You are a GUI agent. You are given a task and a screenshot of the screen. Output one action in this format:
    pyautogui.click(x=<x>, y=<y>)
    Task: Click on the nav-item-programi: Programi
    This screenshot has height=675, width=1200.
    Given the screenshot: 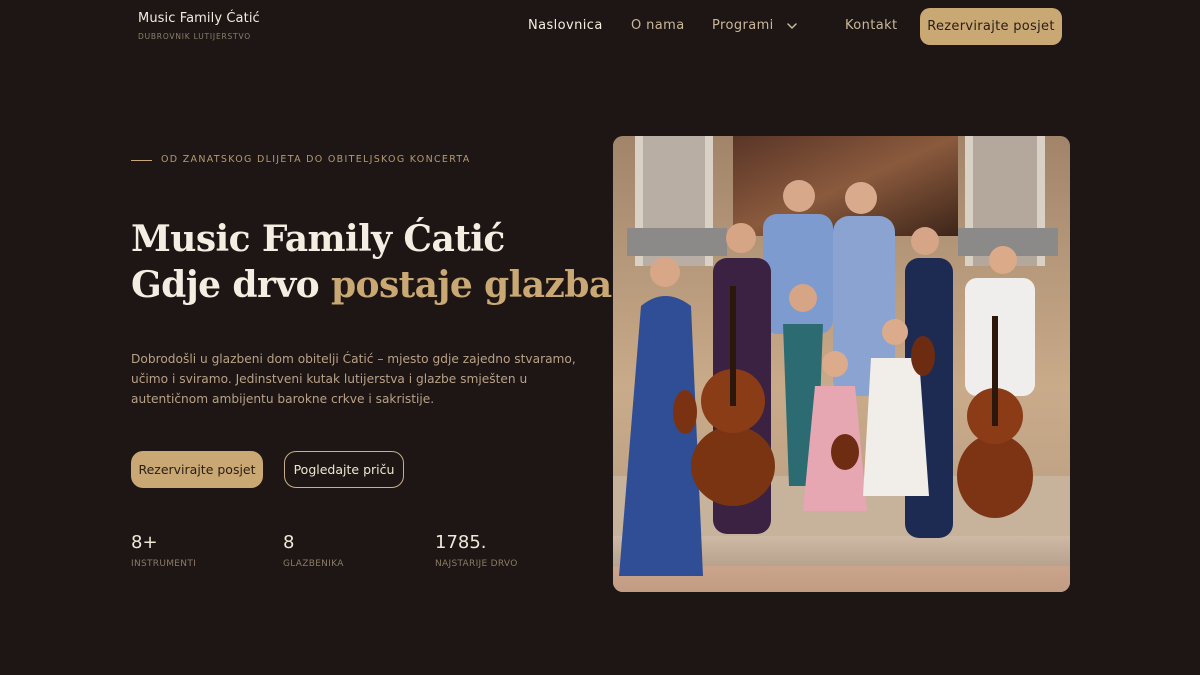 What is the action you would take?
    pyautogui.click(x=743, y=25)
    